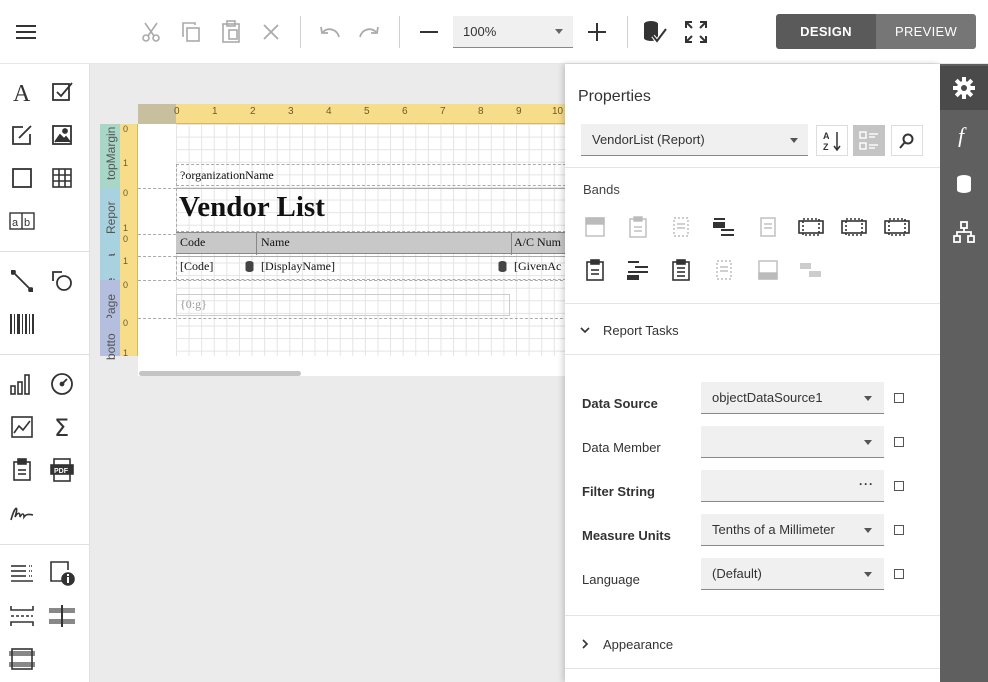 The image size is (988, 682). Describe the element at coordinates (370, 243) in the screenshot. I see `table-header-row` at that location.